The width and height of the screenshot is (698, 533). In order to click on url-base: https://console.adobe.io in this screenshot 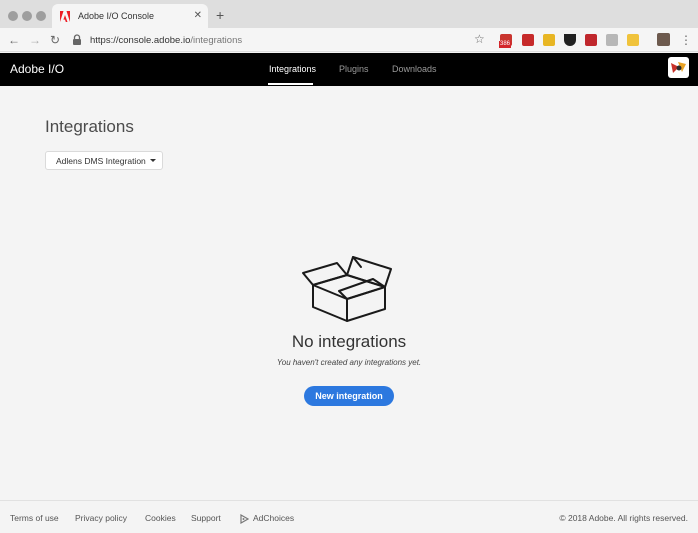, I will do `click(140, 40)`.